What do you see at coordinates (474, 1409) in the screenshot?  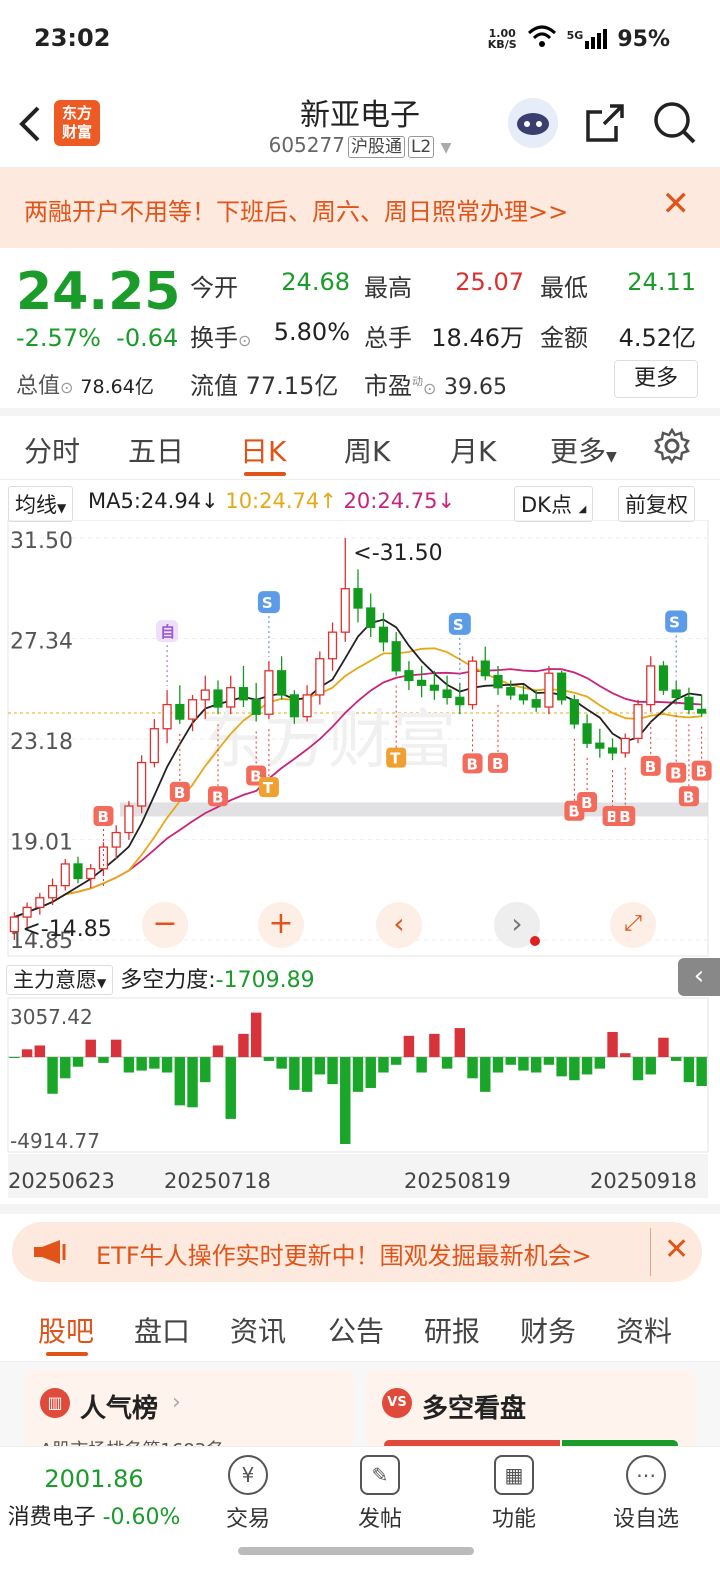 I see `bull-bear-title: 多空看盘` at bounding box center [474, 1409].